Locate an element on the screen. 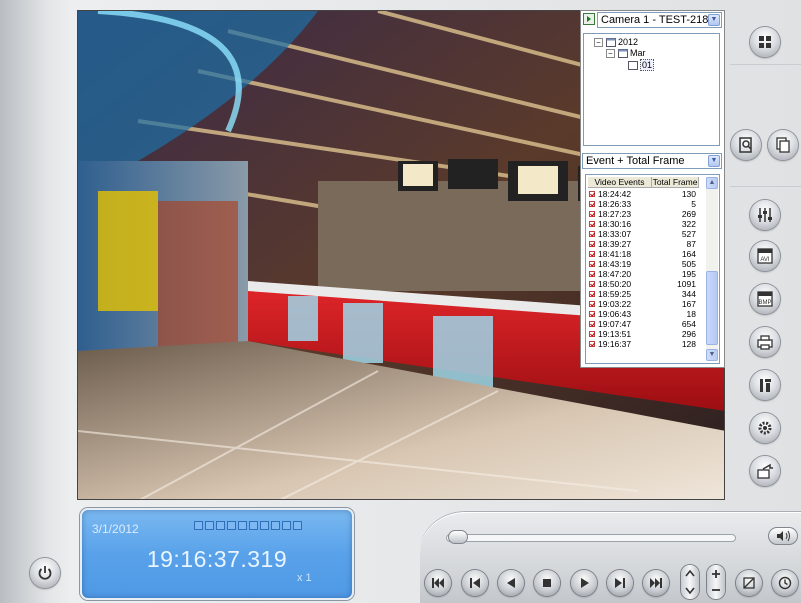 Image resolution: width=801 pixels, height=603 pixels. event-row: 18:43:19 505 is located at coordinates (643, 264).